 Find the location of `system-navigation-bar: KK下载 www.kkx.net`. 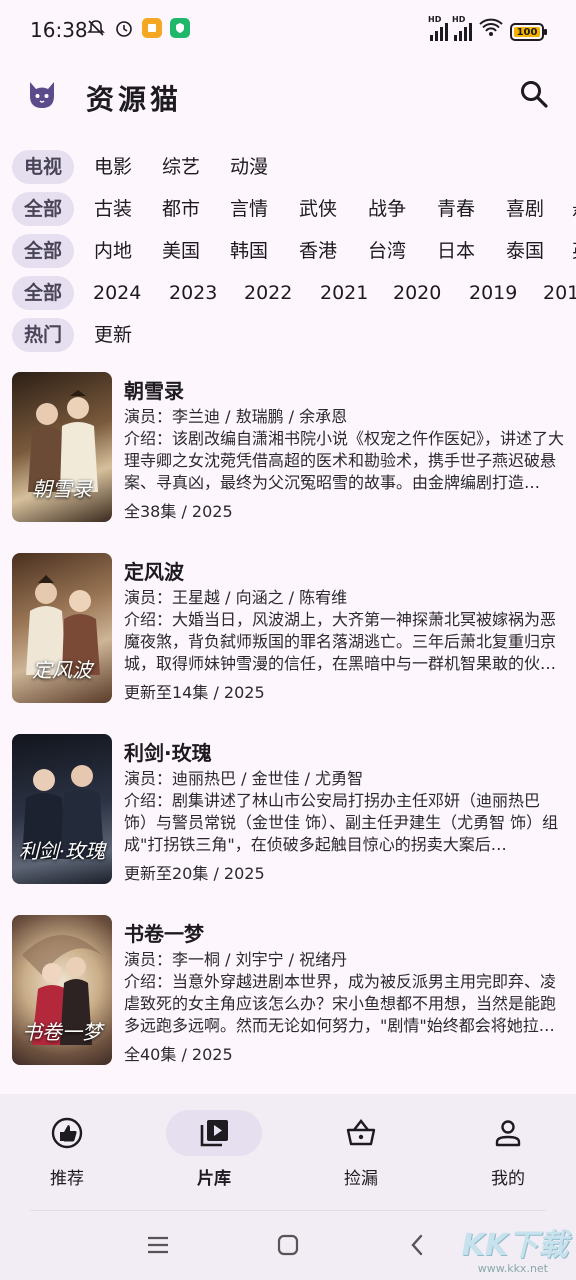

system-navigation-bar: KK下载 www.kkx.net is located at coordinates (288, 1245).